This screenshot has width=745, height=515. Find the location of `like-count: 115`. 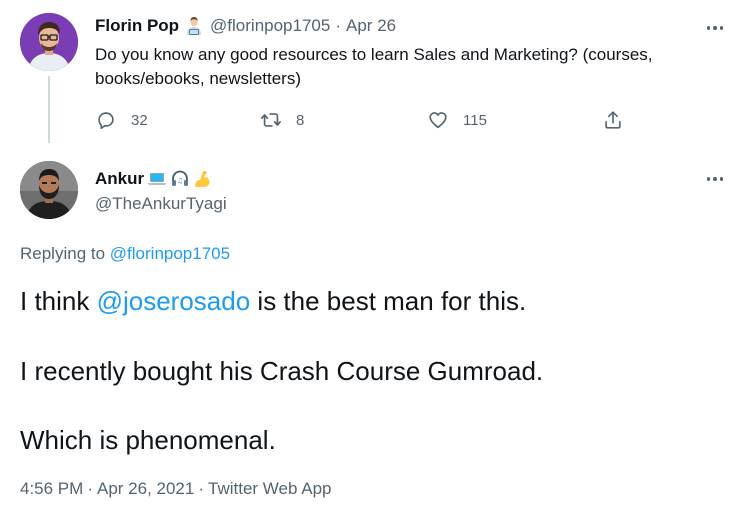

like-count: 115 is located at coordinates (475, 120).